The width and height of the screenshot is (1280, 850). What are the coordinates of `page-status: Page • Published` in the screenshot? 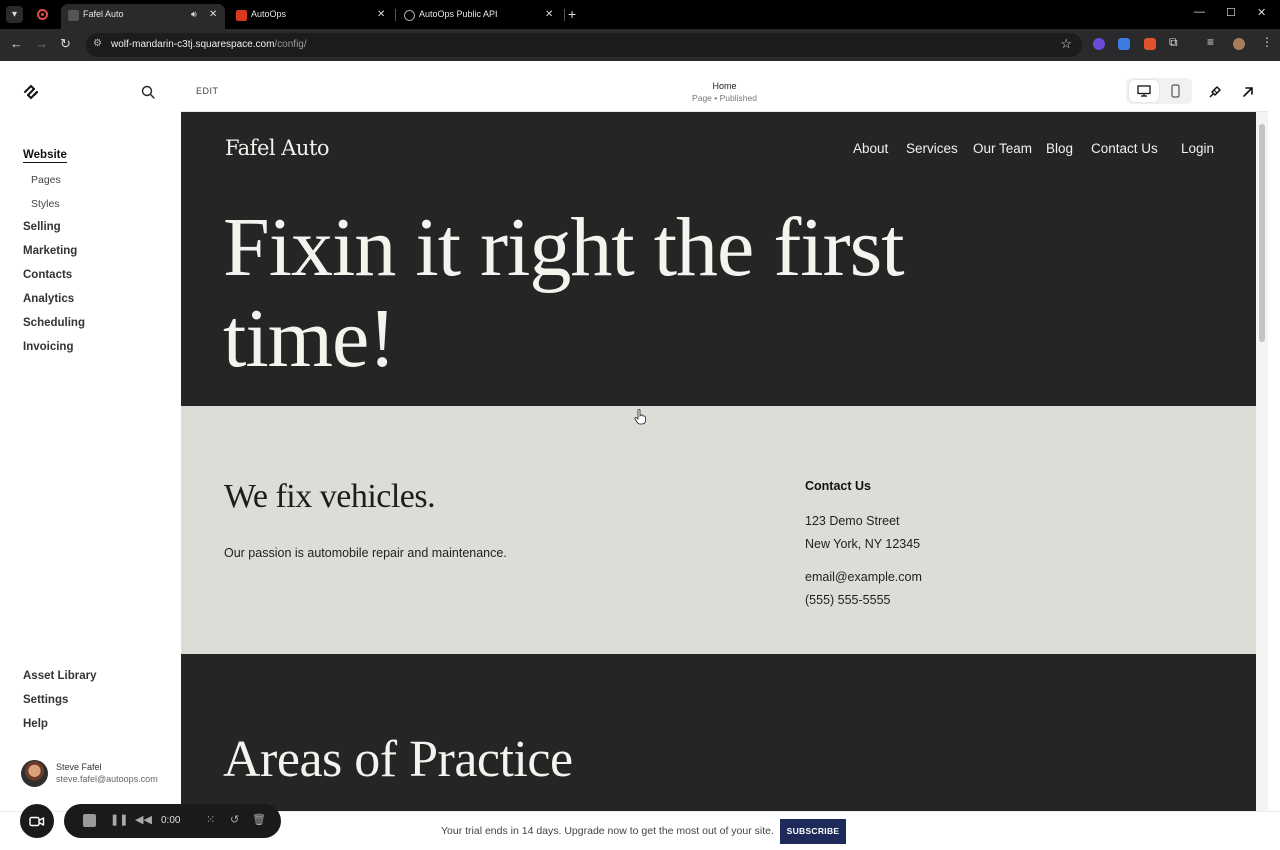 It's located at (724, 98).